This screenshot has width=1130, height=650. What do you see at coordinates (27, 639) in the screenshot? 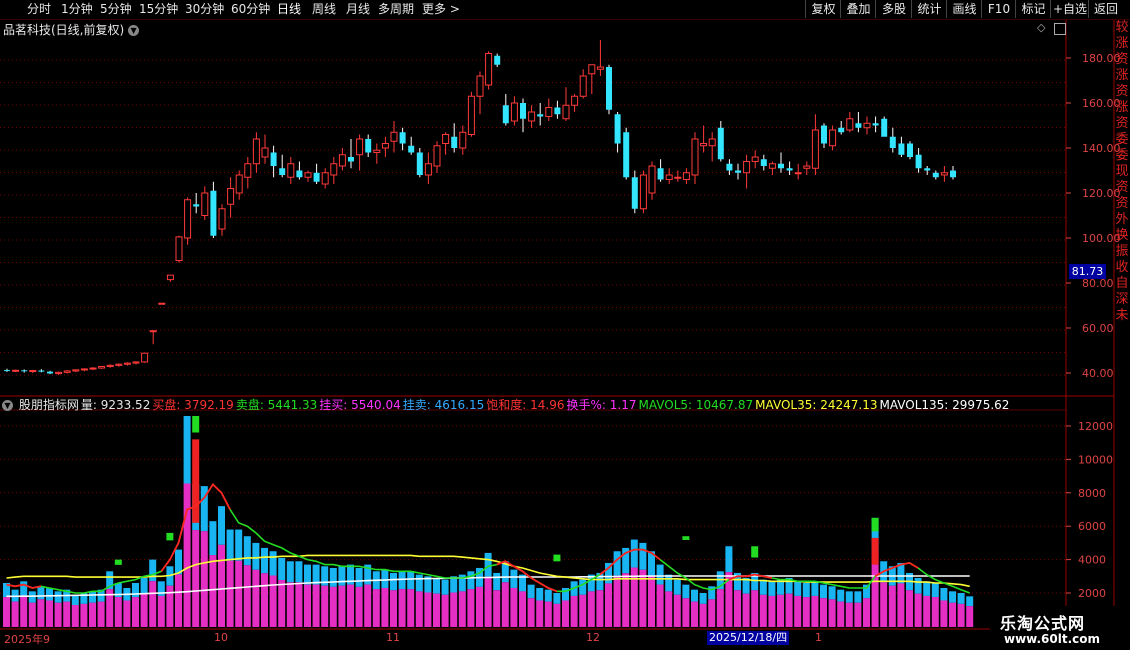
I see `date-label: 2025年9` at bounding box center [27, 639].